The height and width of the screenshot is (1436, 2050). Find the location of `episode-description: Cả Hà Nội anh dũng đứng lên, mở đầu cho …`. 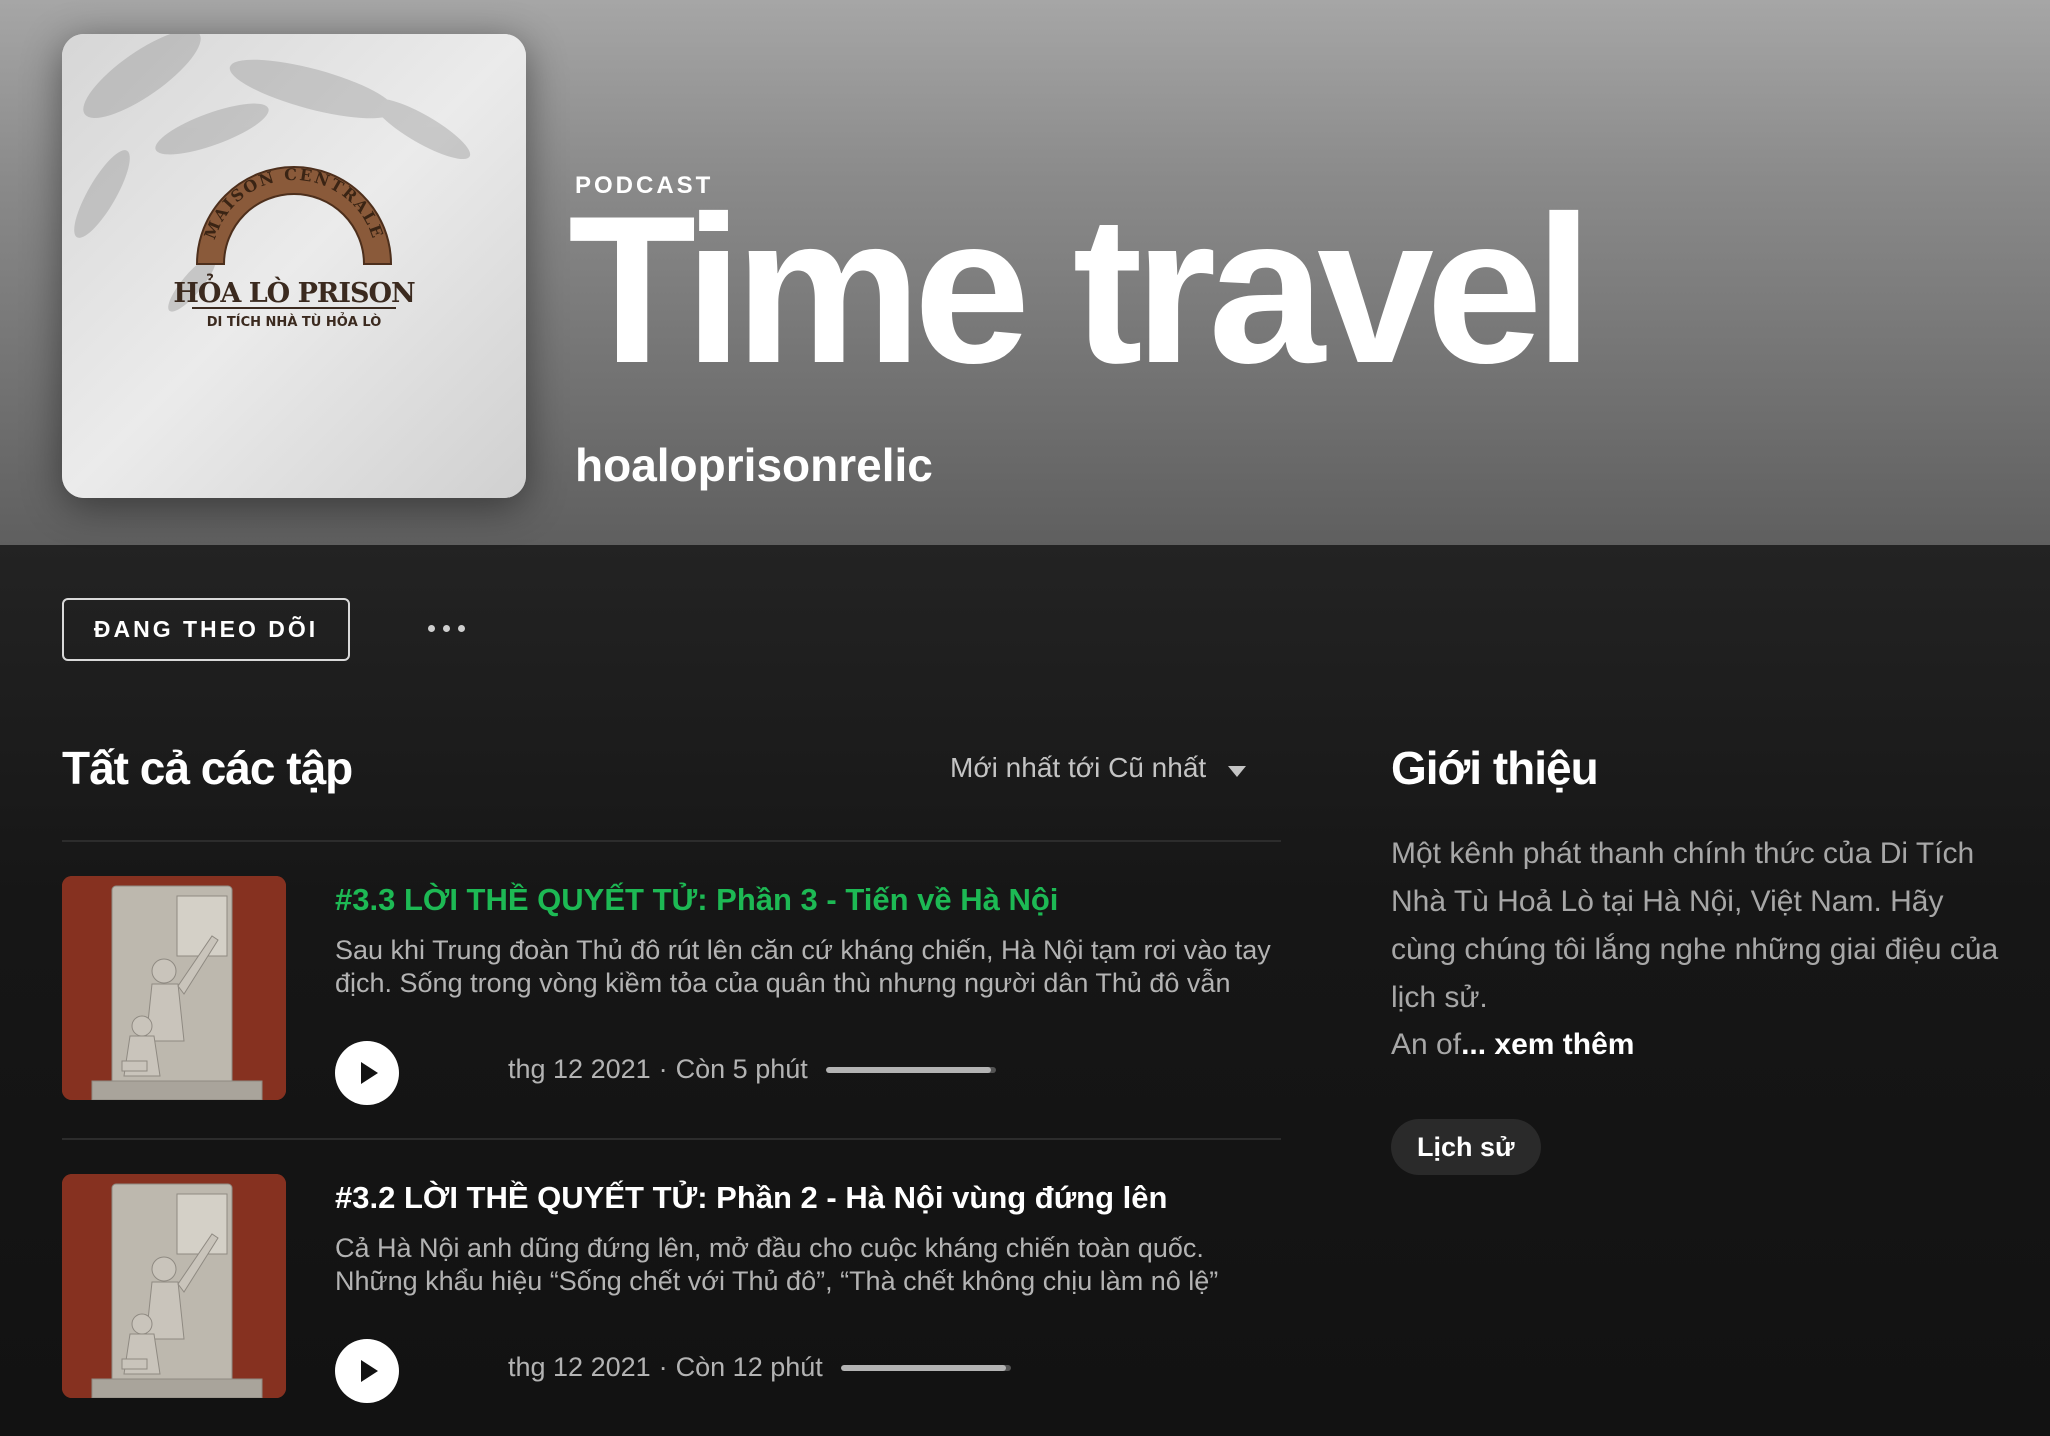

episode-description: Cả Hà Nội anh dũng đứng lên, mở đầu cho … is located at coordinates (777, 1264).